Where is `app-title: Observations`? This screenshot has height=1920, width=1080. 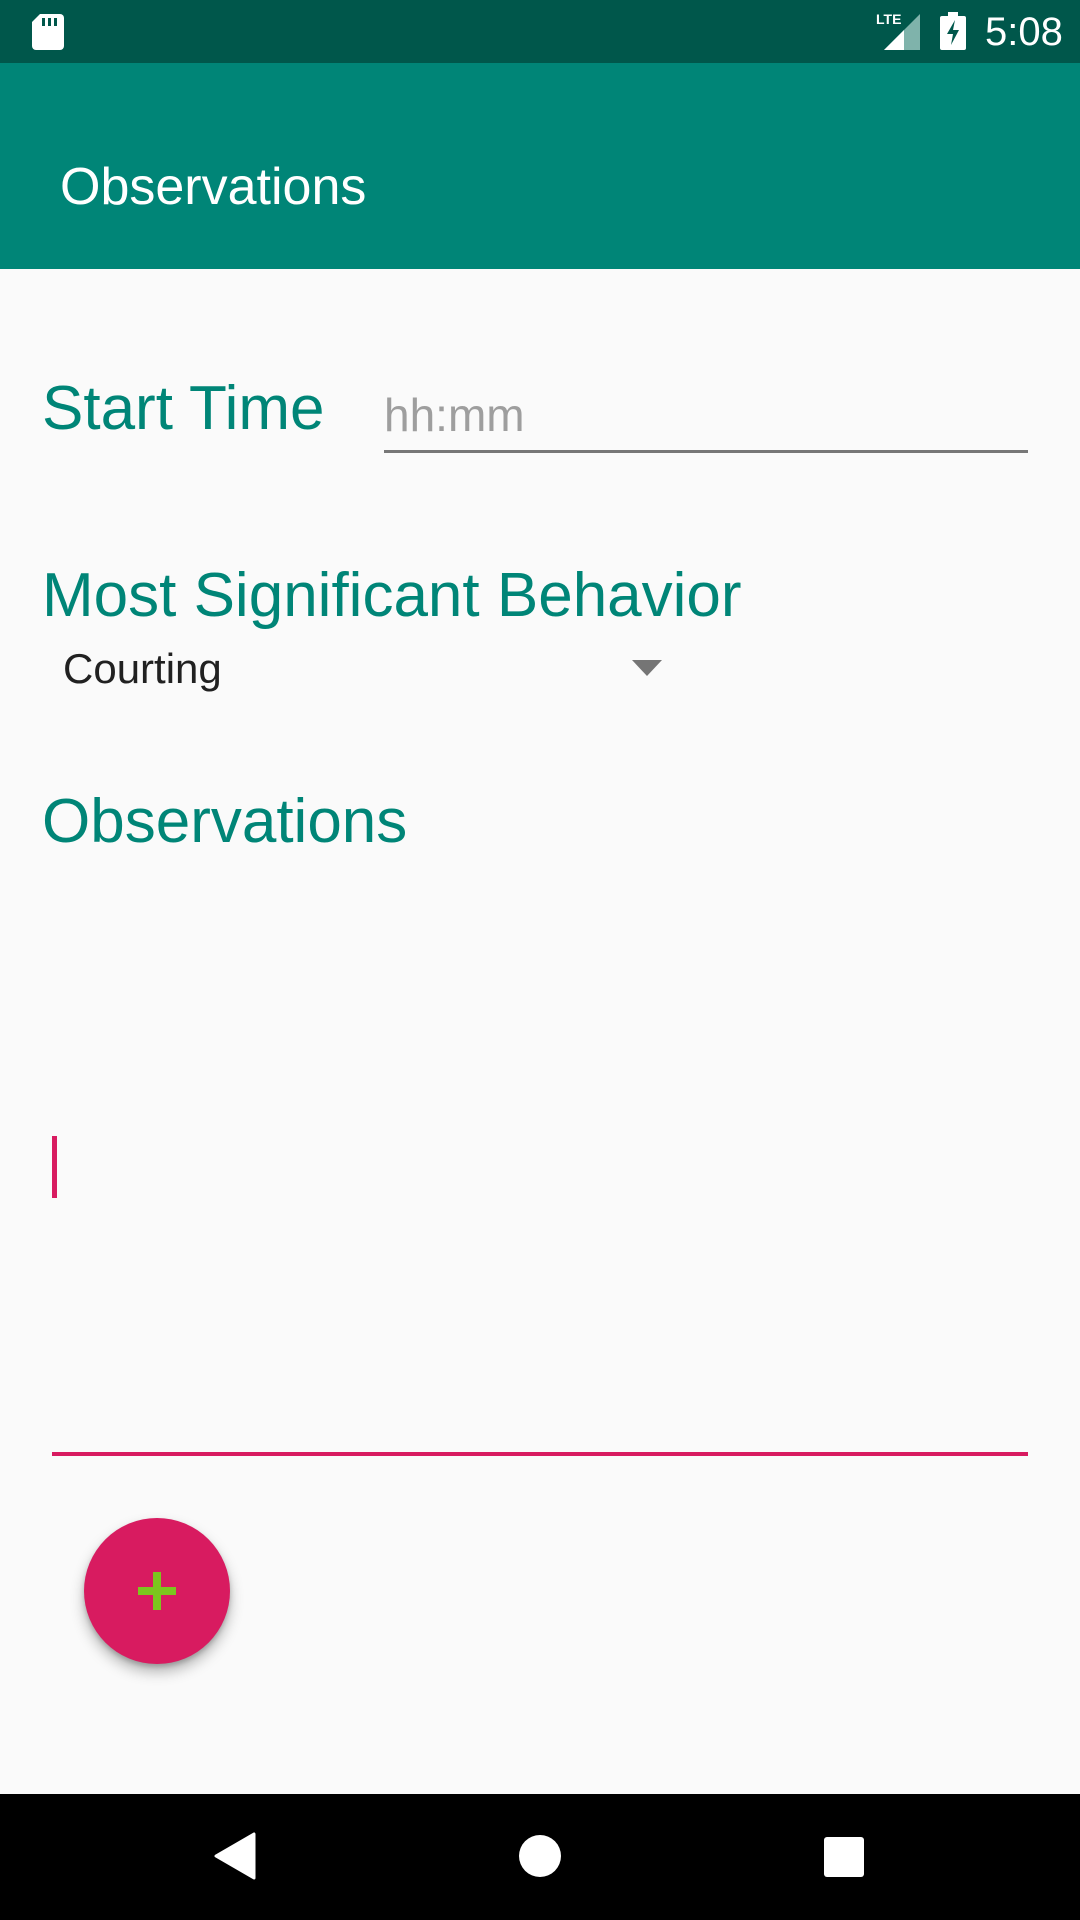 app-title: Observations is located at coordinates (213, 187).